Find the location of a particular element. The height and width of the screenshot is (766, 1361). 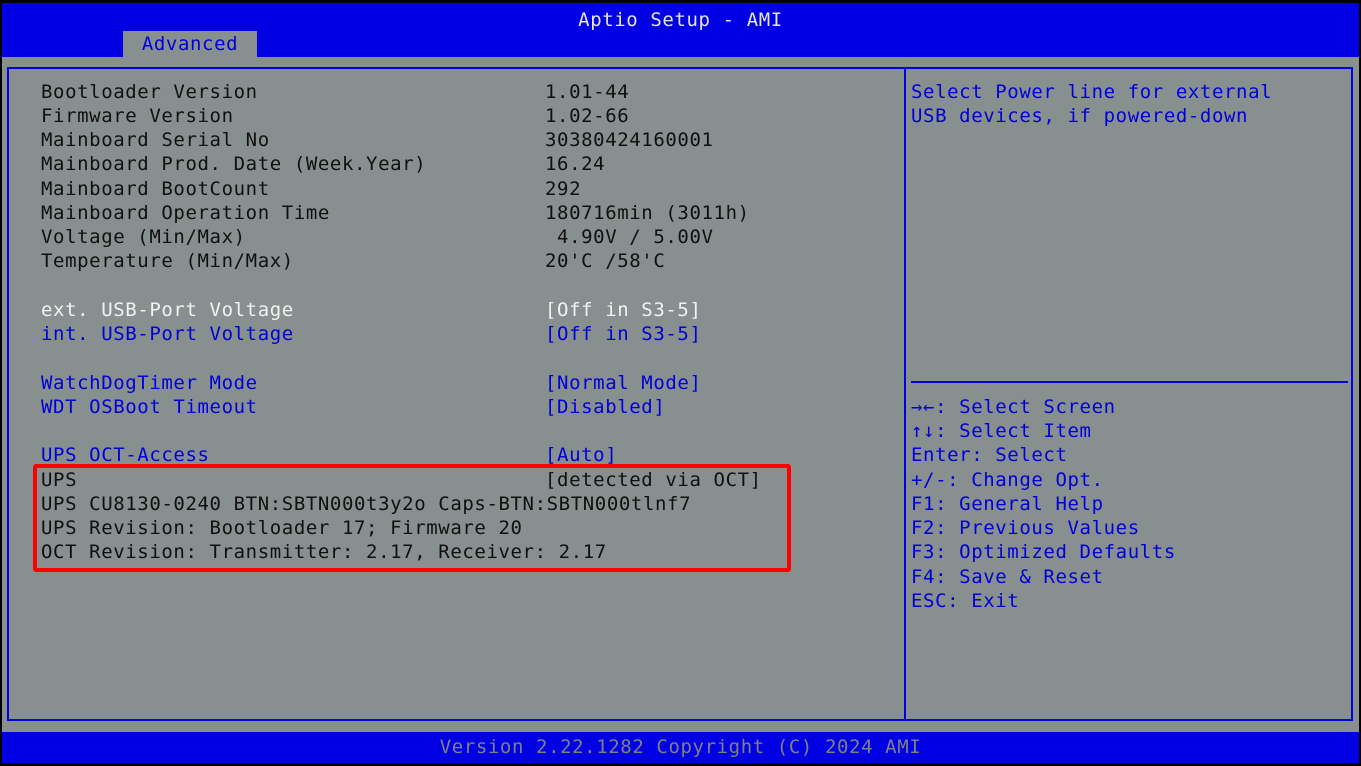

help-divider-horizontal is located at coordinates (1129, 382).